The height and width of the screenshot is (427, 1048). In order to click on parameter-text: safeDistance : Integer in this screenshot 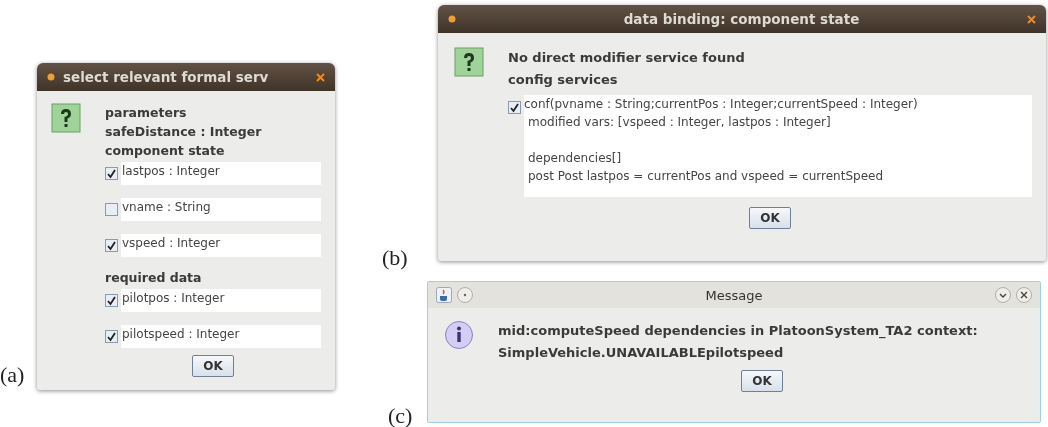, I will do `click(184, 132)`.